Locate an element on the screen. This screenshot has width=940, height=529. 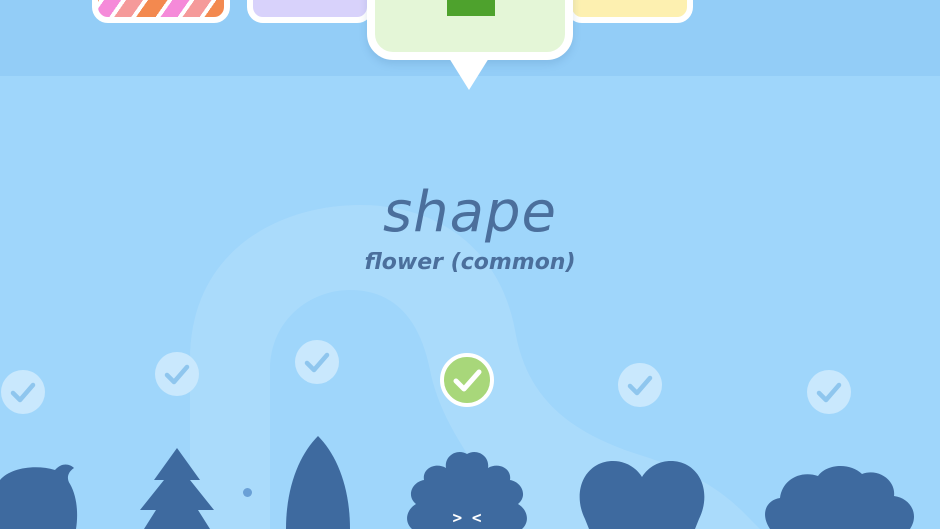
purple-category-tile is located at coordinates (310, 11).